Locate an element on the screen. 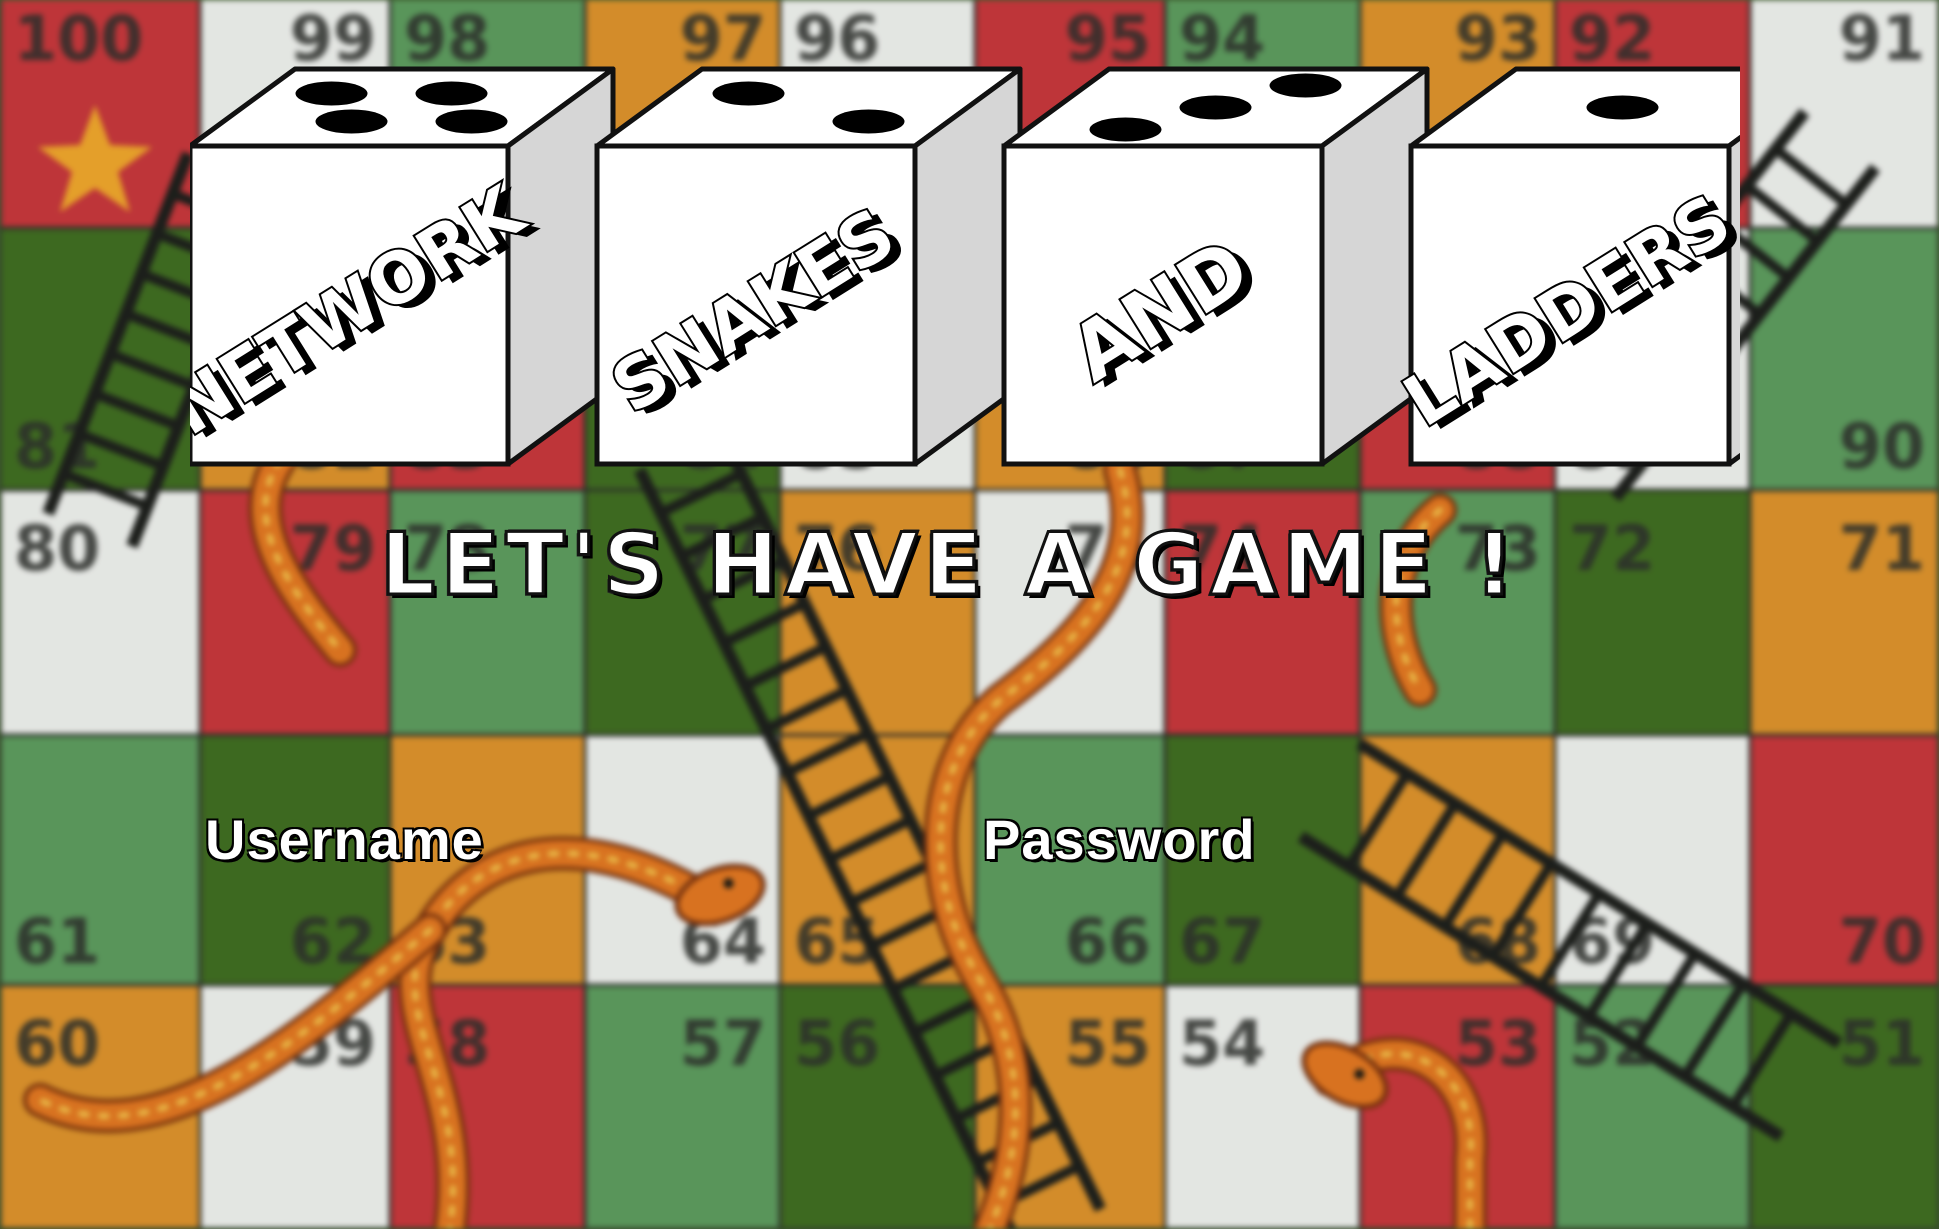  tagline: LET'S HAVE A GAME ! is located at coordinates (947, 565).